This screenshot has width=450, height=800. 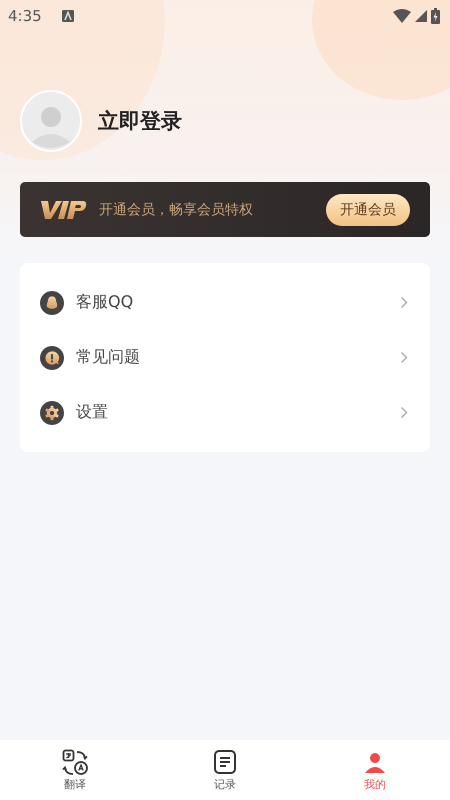 I want to click on tab: 我的, so click(x=375, y=770).